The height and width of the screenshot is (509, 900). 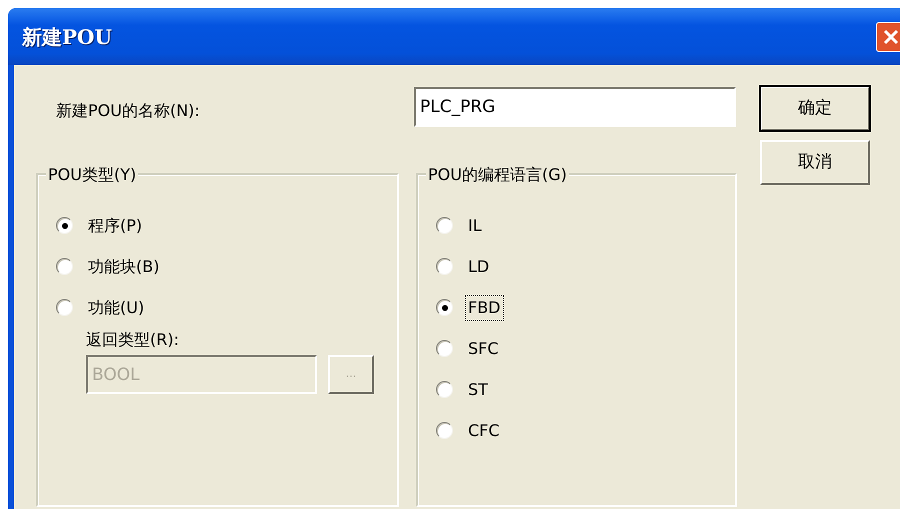 What do you see at coordinates (67, 37) in the screenshot?
I see `window-title: 新建POU` at bounding box center [67, 37].